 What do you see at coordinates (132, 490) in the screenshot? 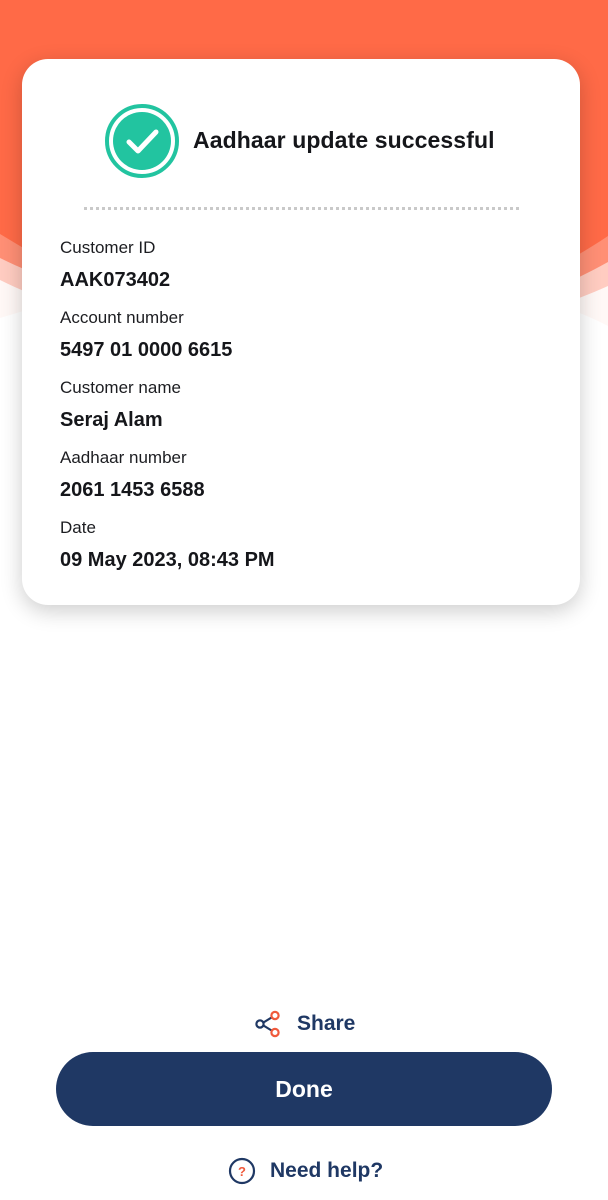
I see `aadhaar-number-value: 2061 1453 6588` at bounding box center [132, 490].